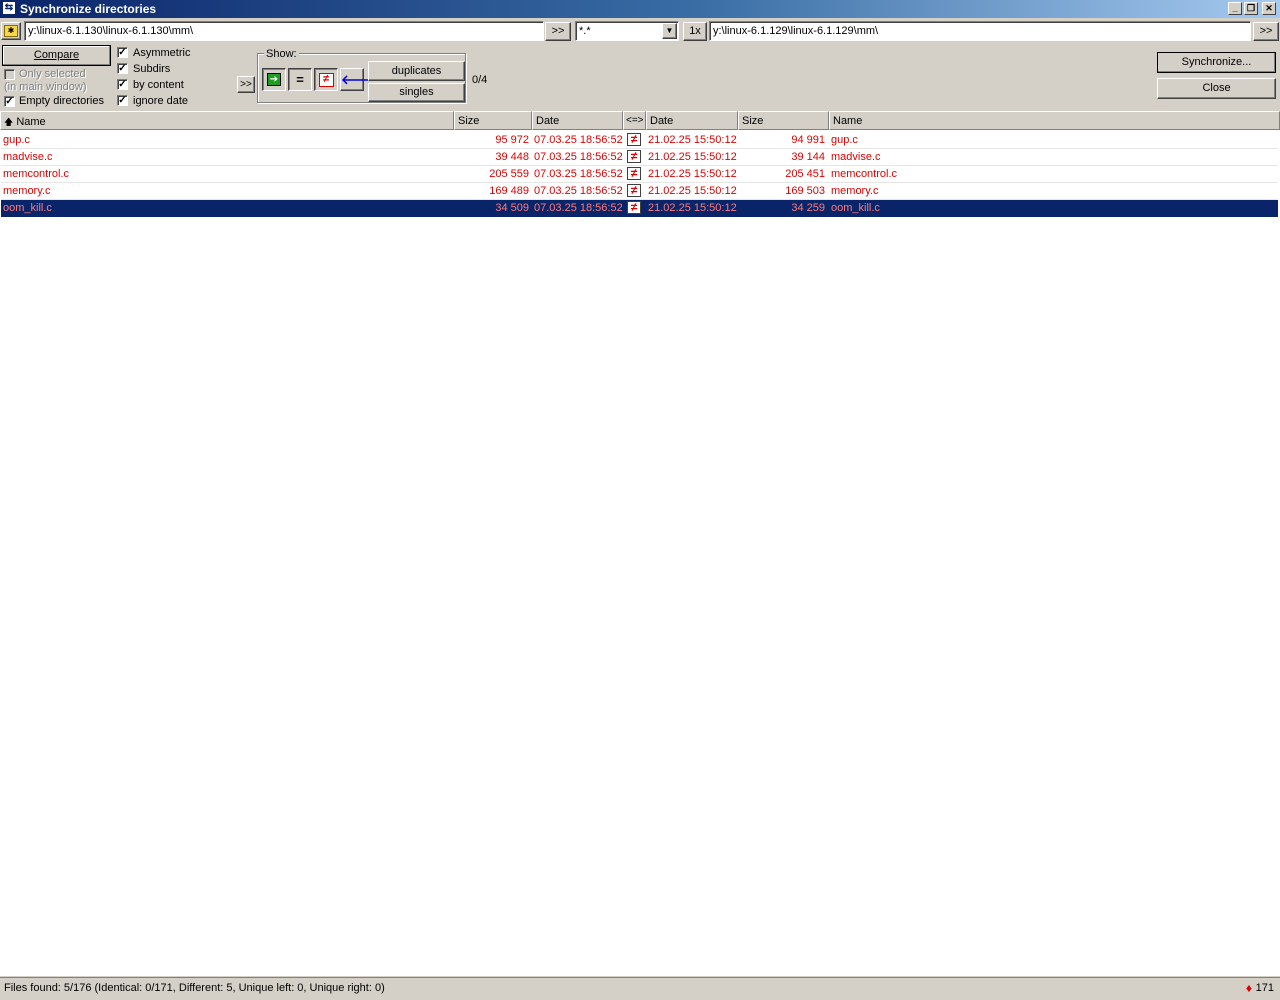 The width and height of the screenshot is (1280, 1000). I want to click on diamond-icon: ♦, so click(1248, 988).